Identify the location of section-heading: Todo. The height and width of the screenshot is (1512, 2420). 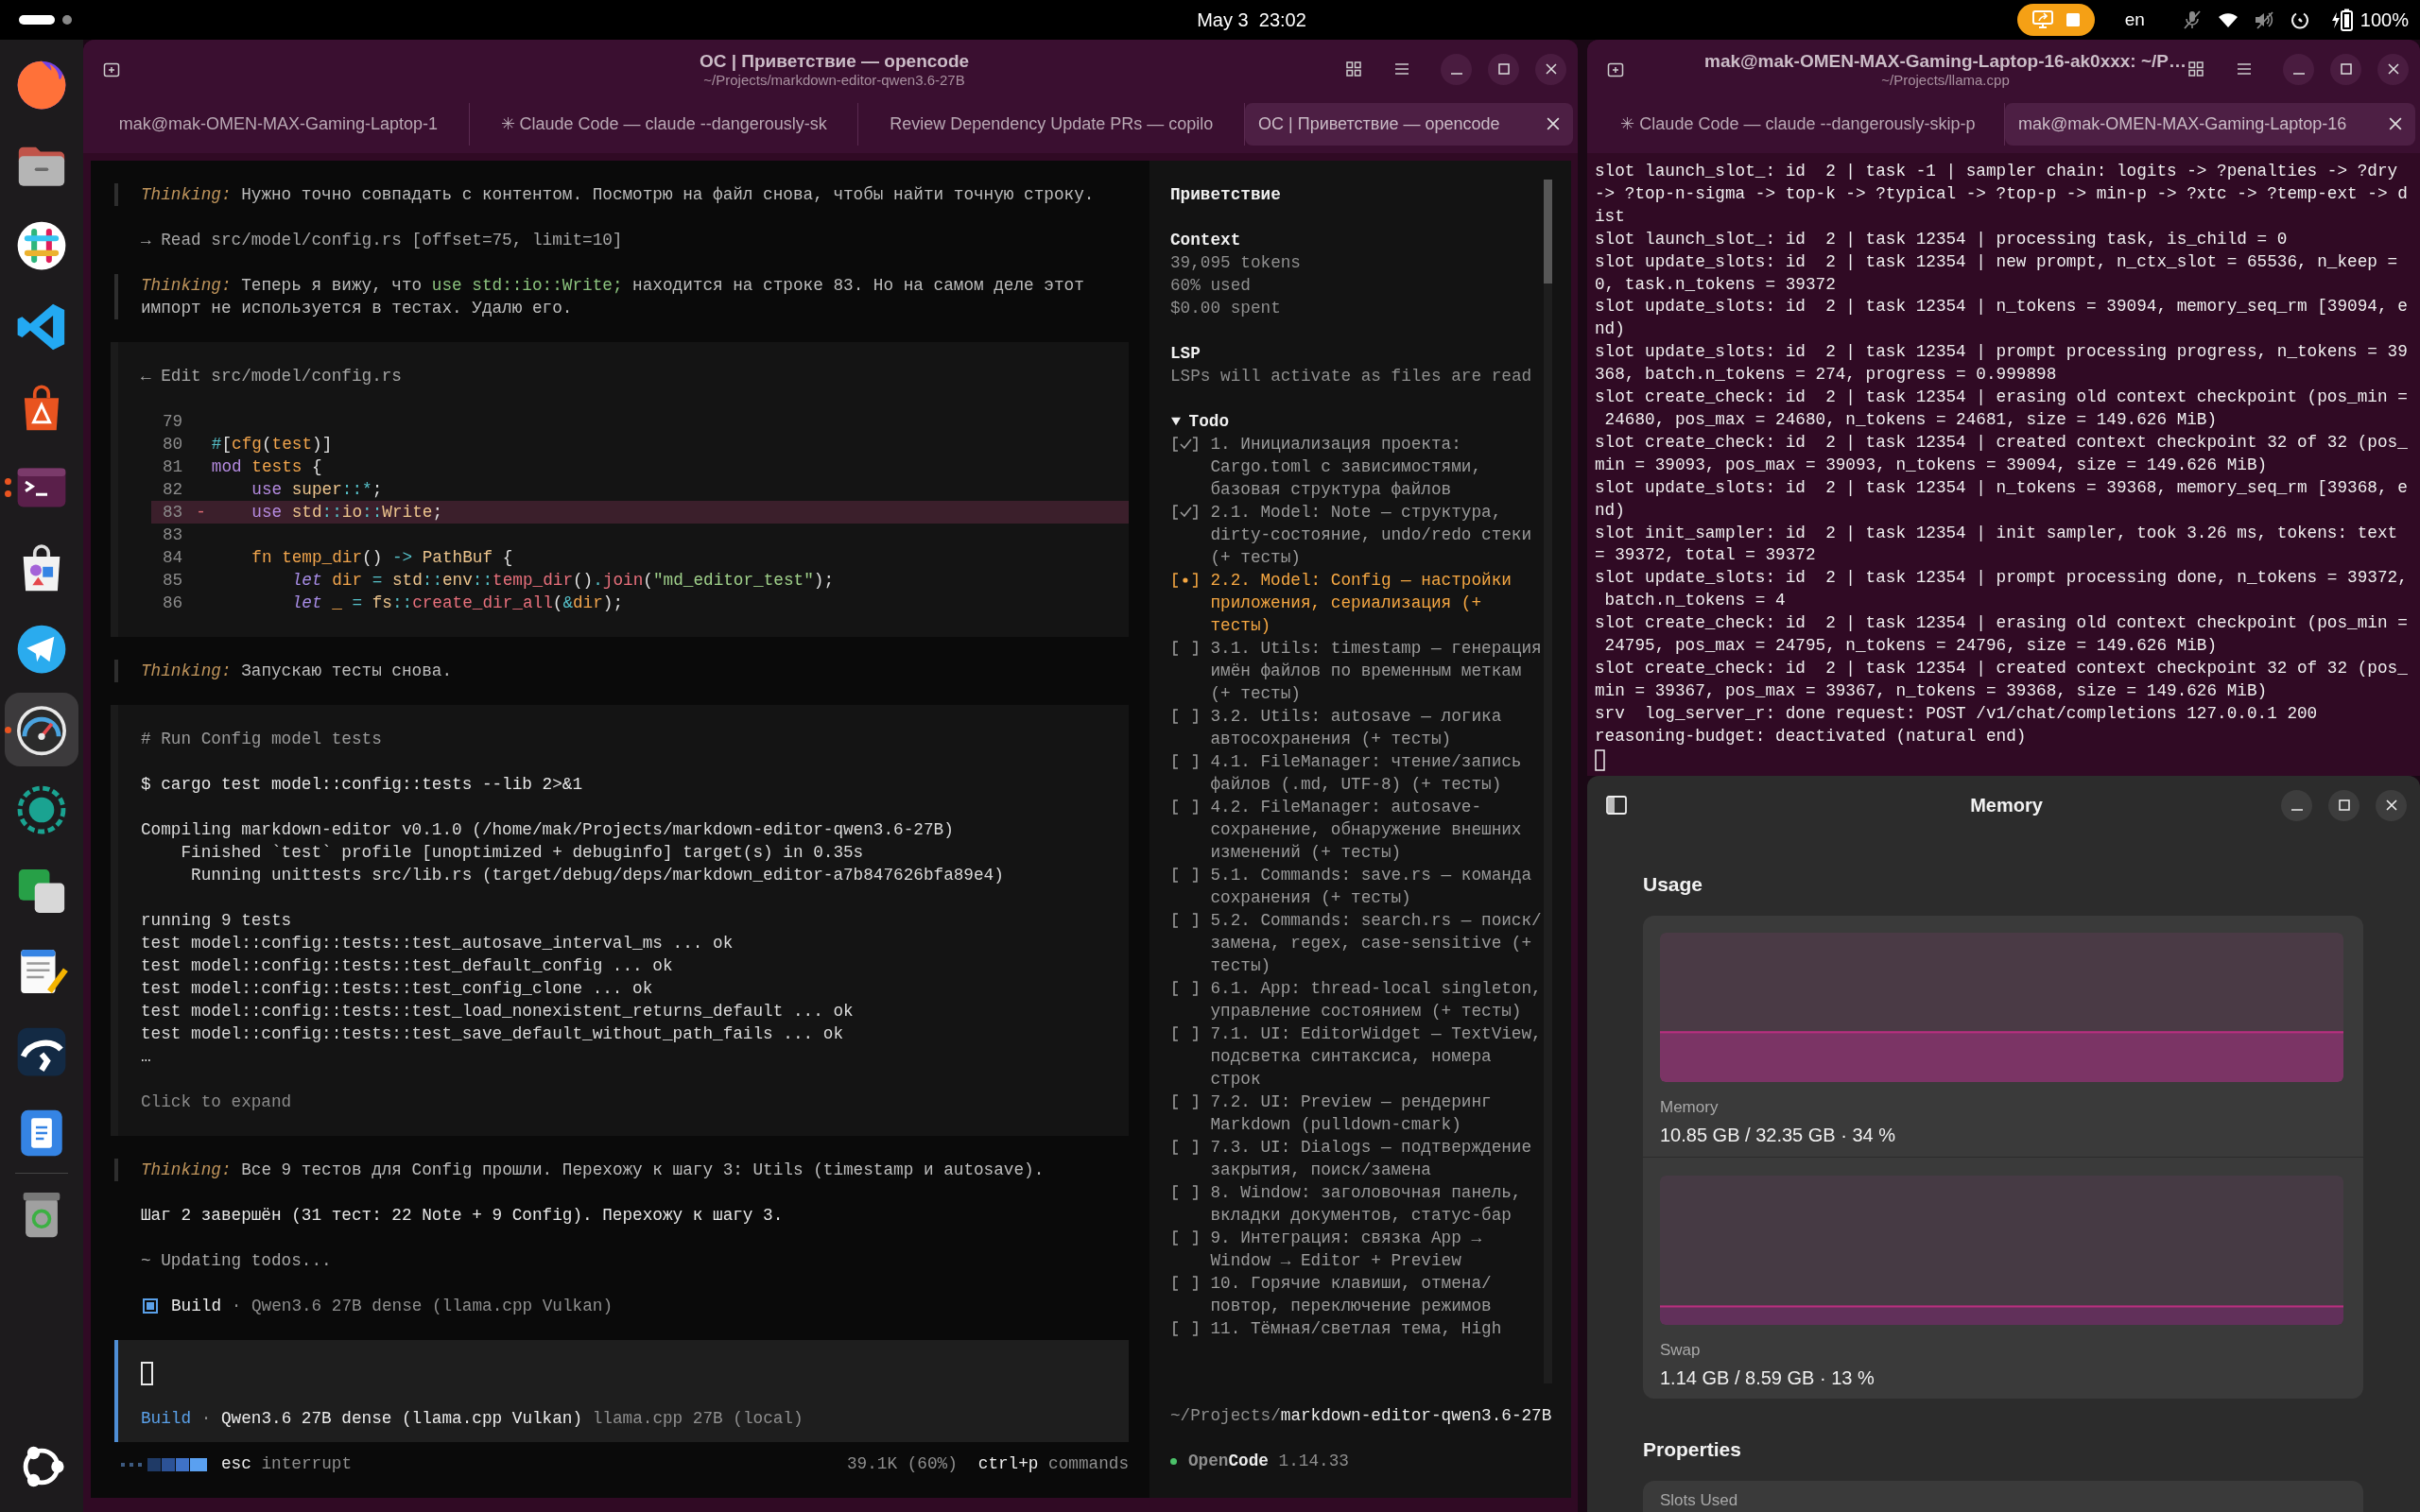
(1209, 422).